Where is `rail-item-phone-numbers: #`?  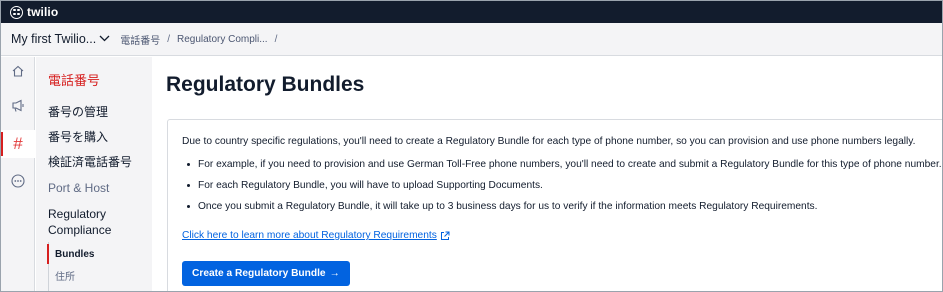 rail-item-phone-numbers: # is located at coordinates (18, 144).